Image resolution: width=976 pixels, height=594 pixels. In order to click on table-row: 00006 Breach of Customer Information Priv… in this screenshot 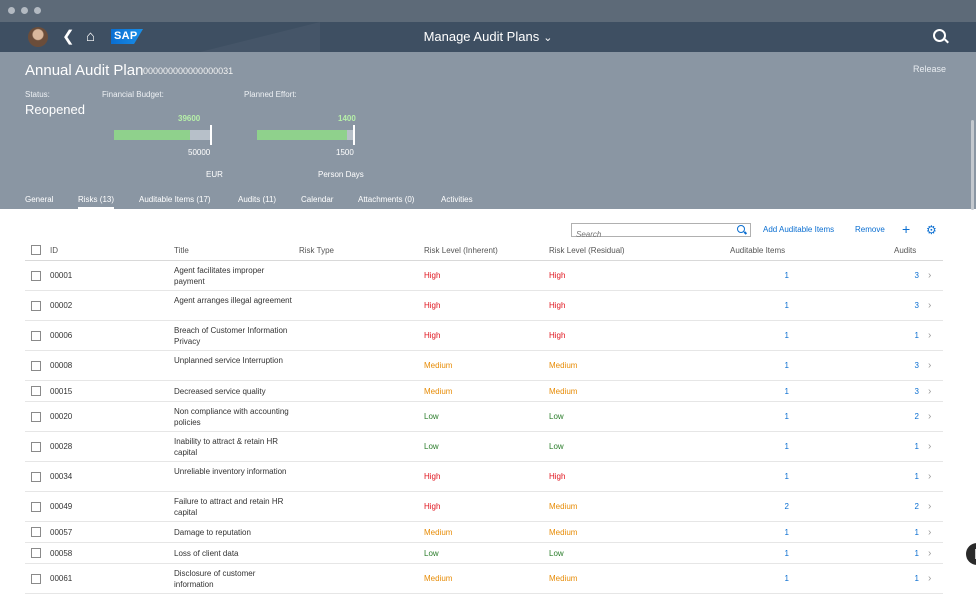, I will do `click(484, 336)`.